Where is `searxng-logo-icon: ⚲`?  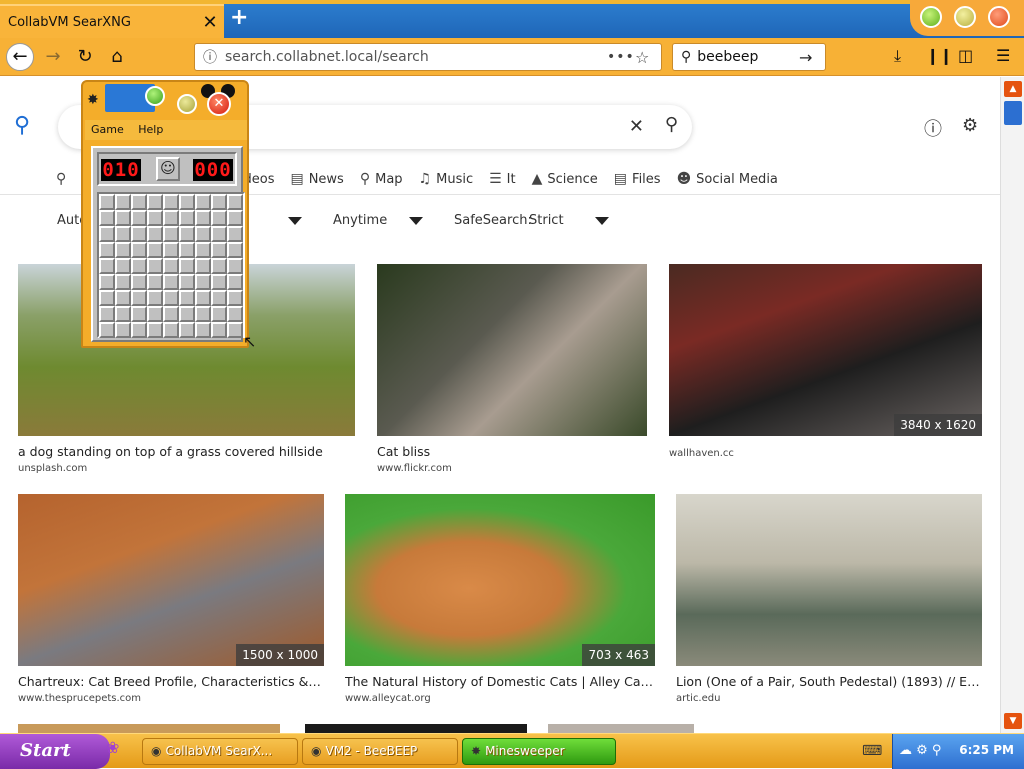
searxng-logo-icon: ⚲ is located at coordinates (22, 125).